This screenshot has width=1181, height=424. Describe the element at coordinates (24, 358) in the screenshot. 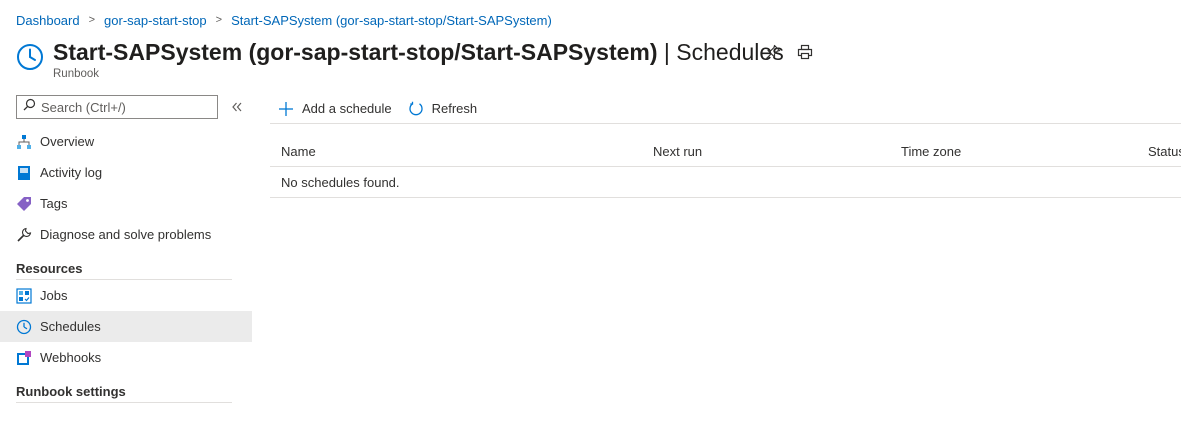

I see `webhook-icon` at that location.